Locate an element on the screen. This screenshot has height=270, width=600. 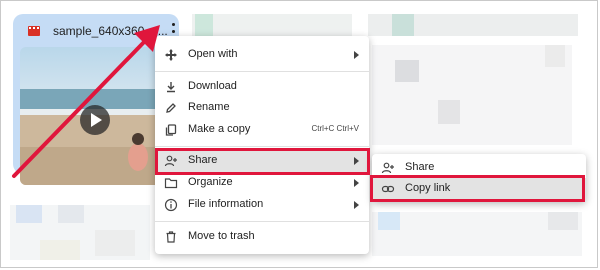
red-arrow-icon is located at coordinates (86, 101).